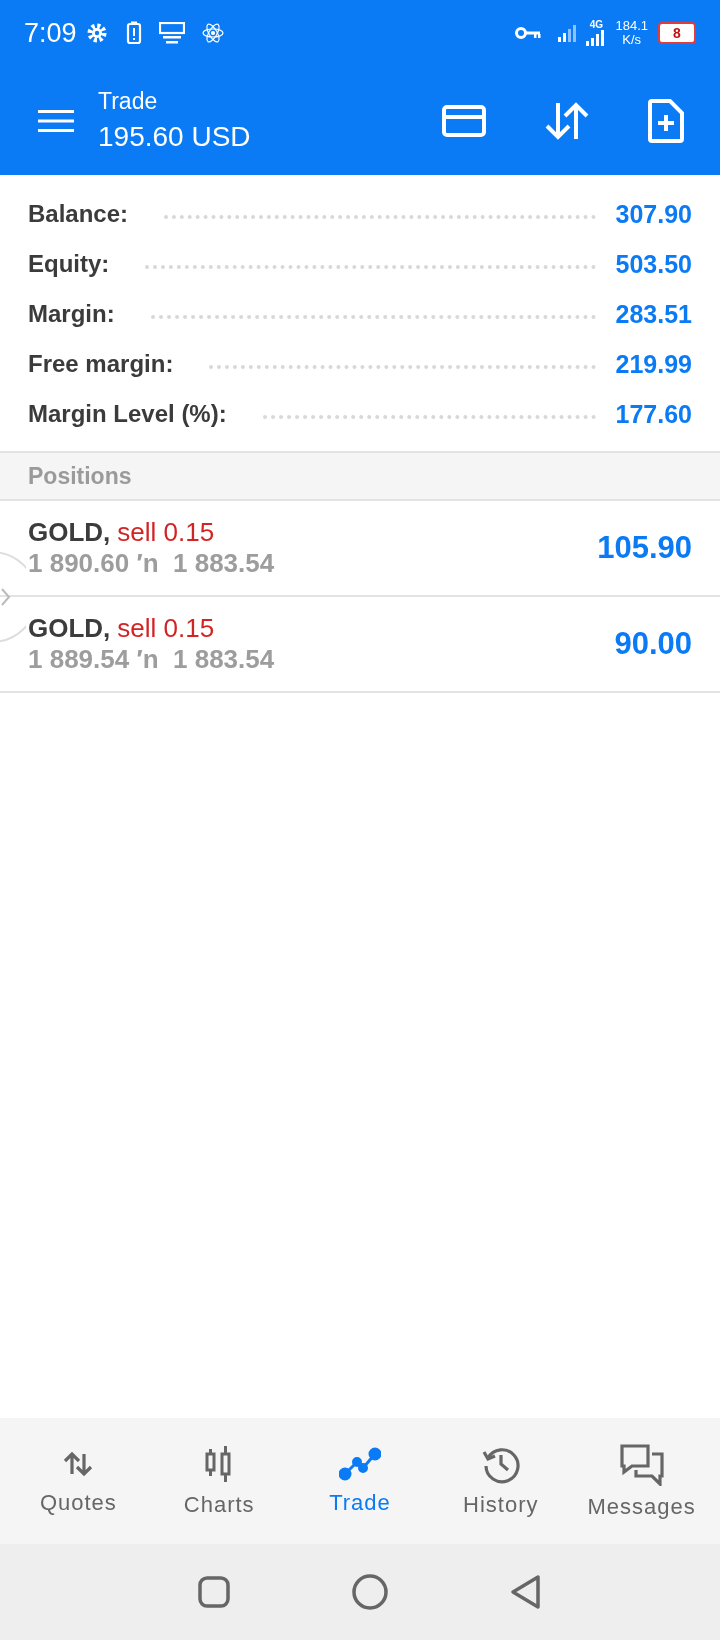 This screenshot has width=720, height=1640. What do you see at coordinates (78, 214) in the screenshot?
I see `summary-label: Balance:` at bounding box center [78, 214].